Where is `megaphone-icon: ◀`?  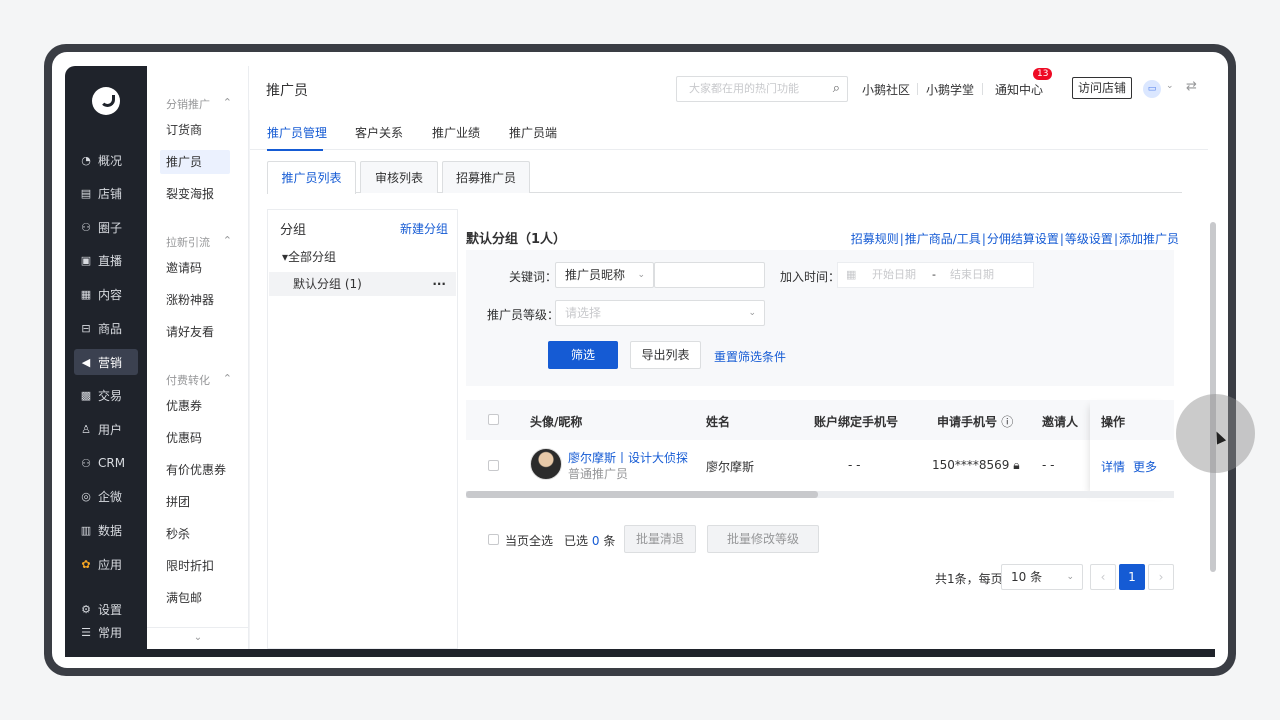
megaphone-icon: ◀ is located at coordinates (86, 362).